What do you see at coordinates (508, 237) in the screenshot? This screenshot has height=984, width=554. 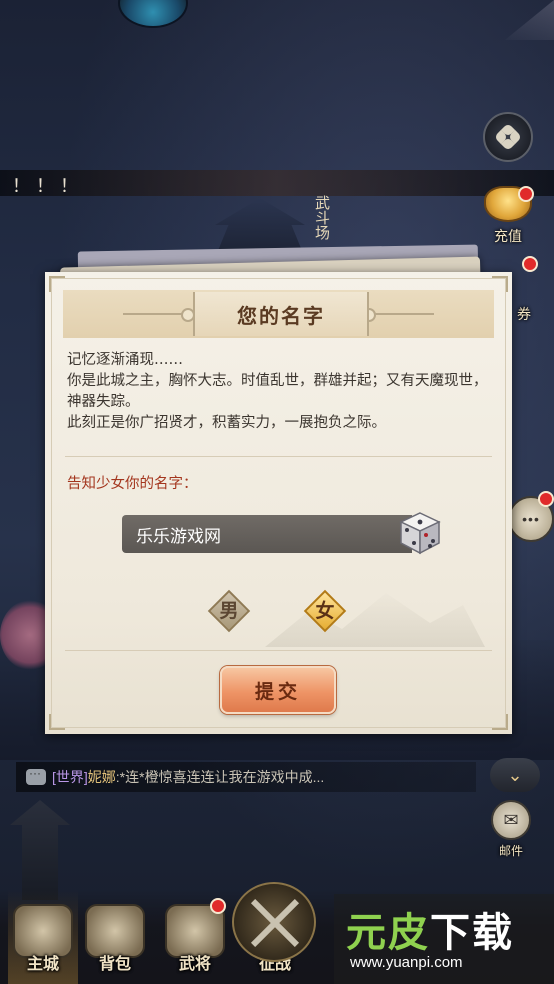 I see `recharge-label: 充值` at bounding box center [508, 237].